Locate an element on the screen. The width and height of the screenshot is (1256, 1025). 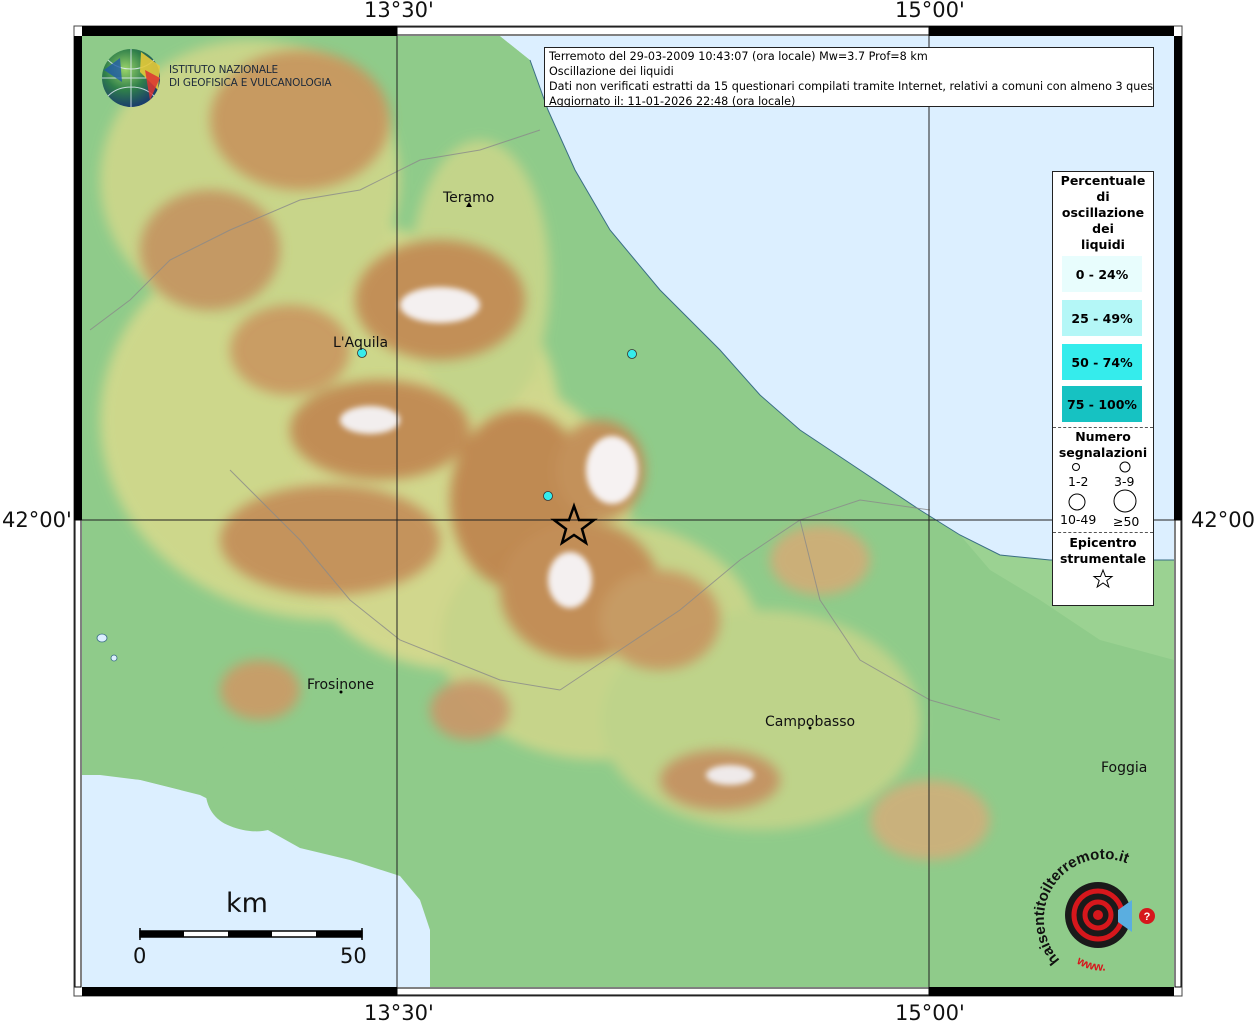
watermark-url: www. is located at coordinates (1090, 963).